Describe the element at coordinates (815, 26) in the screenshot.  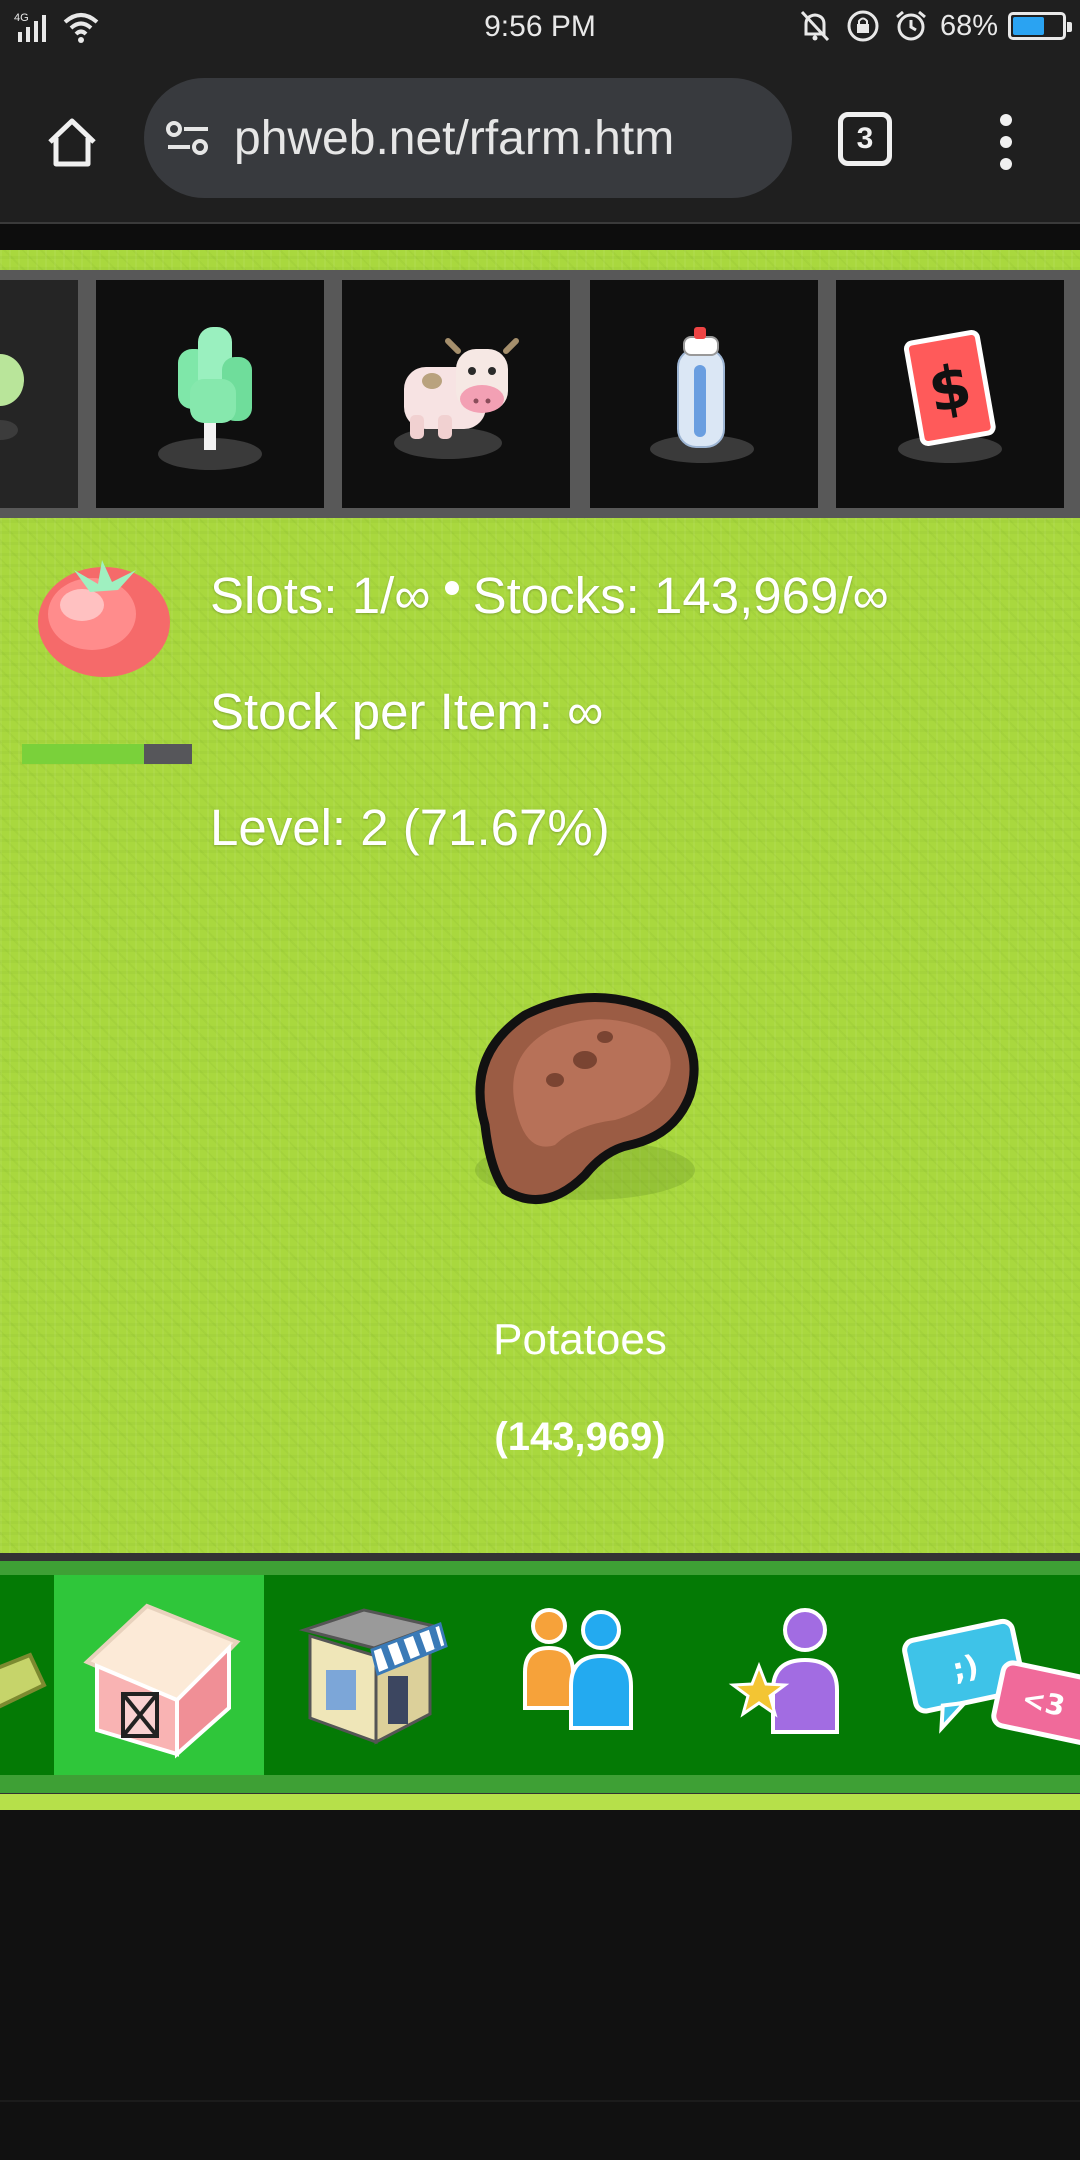
I see `mute-icon` at that location.